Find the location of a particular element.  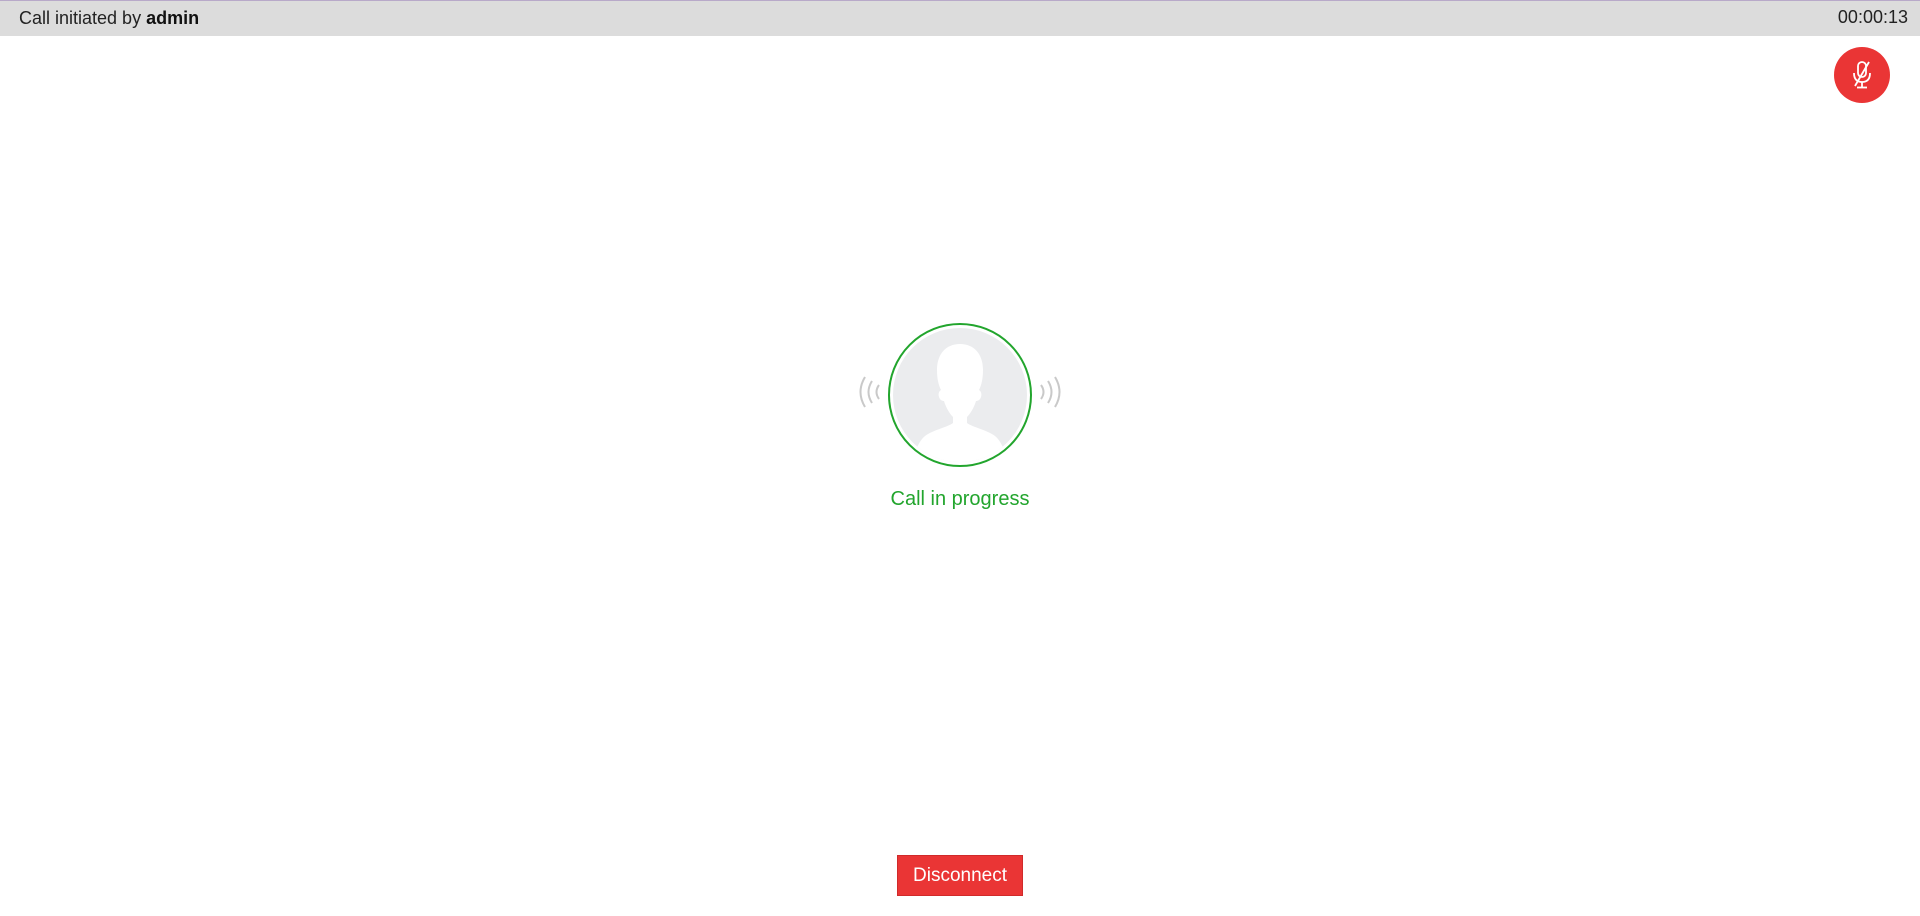

caller-avatar is located at coordinates (960, 395).